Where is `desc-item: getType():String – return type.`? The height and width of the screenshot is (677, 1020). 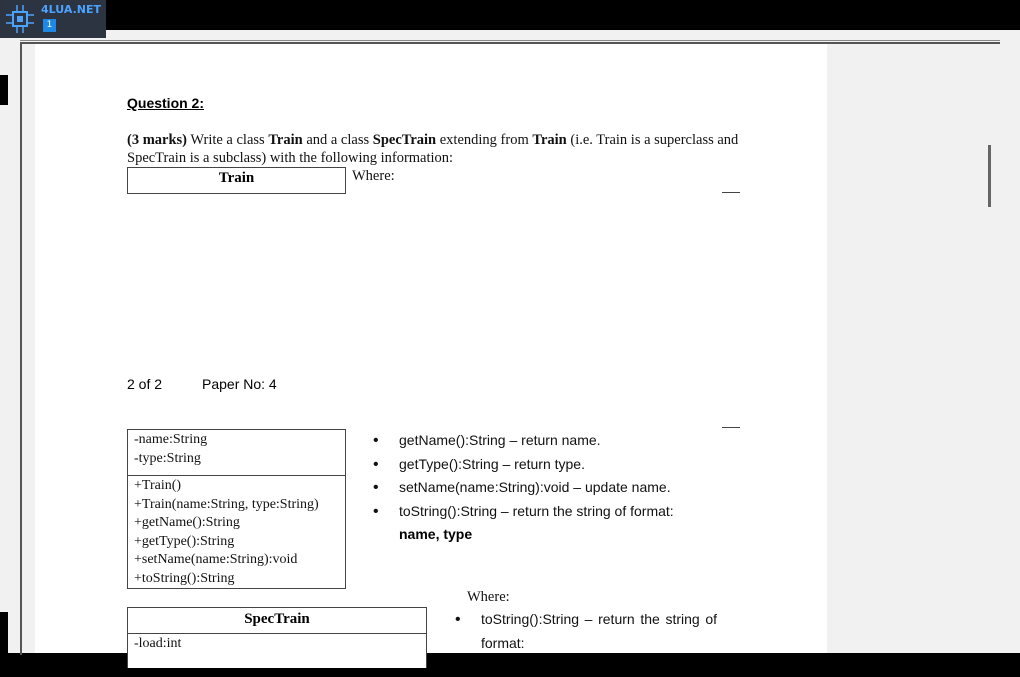
desc-item: getType():String – return type. is located at coordinates (553, 465).